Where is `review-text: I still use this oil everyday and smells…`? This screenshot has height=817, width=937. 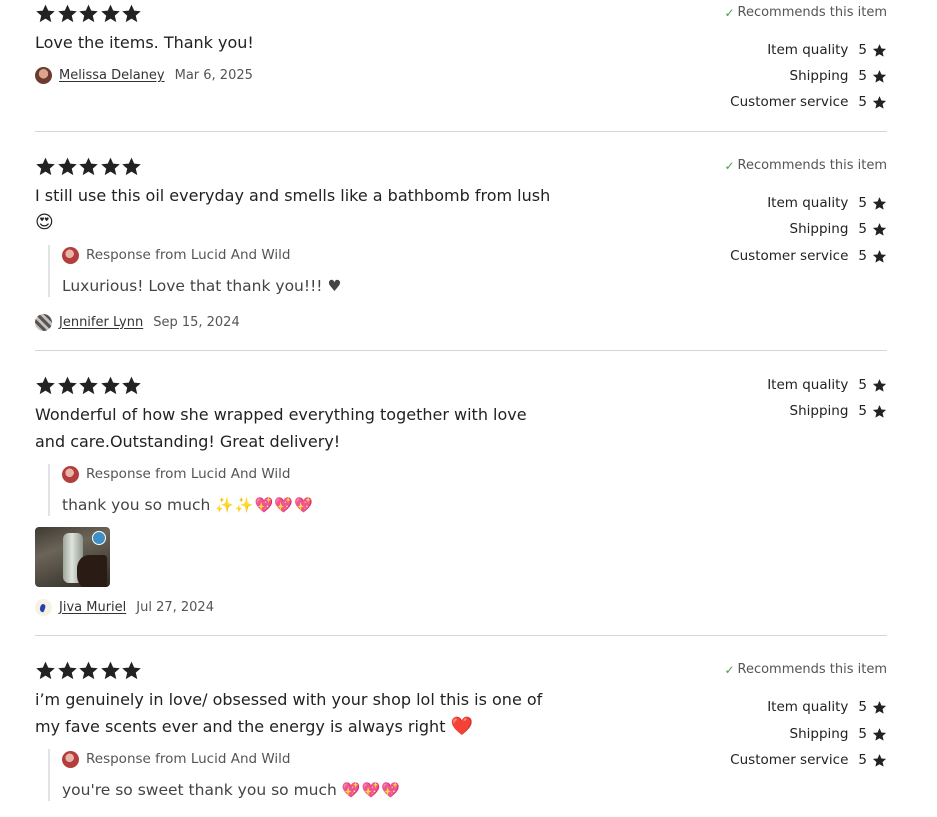
review-text: I still use this oil everyday and smells… is located at coordinates (297, 209).